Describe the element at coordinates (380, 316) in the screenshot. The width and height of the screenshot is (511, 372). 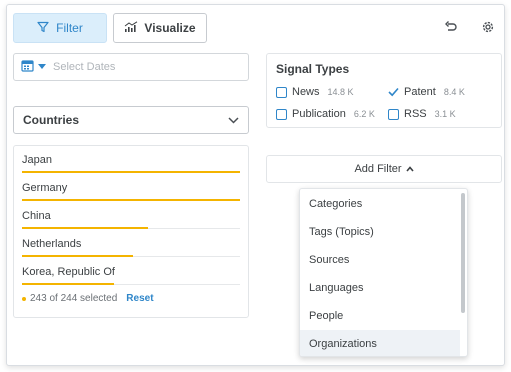
I see `menu-item-people: People` at that location.